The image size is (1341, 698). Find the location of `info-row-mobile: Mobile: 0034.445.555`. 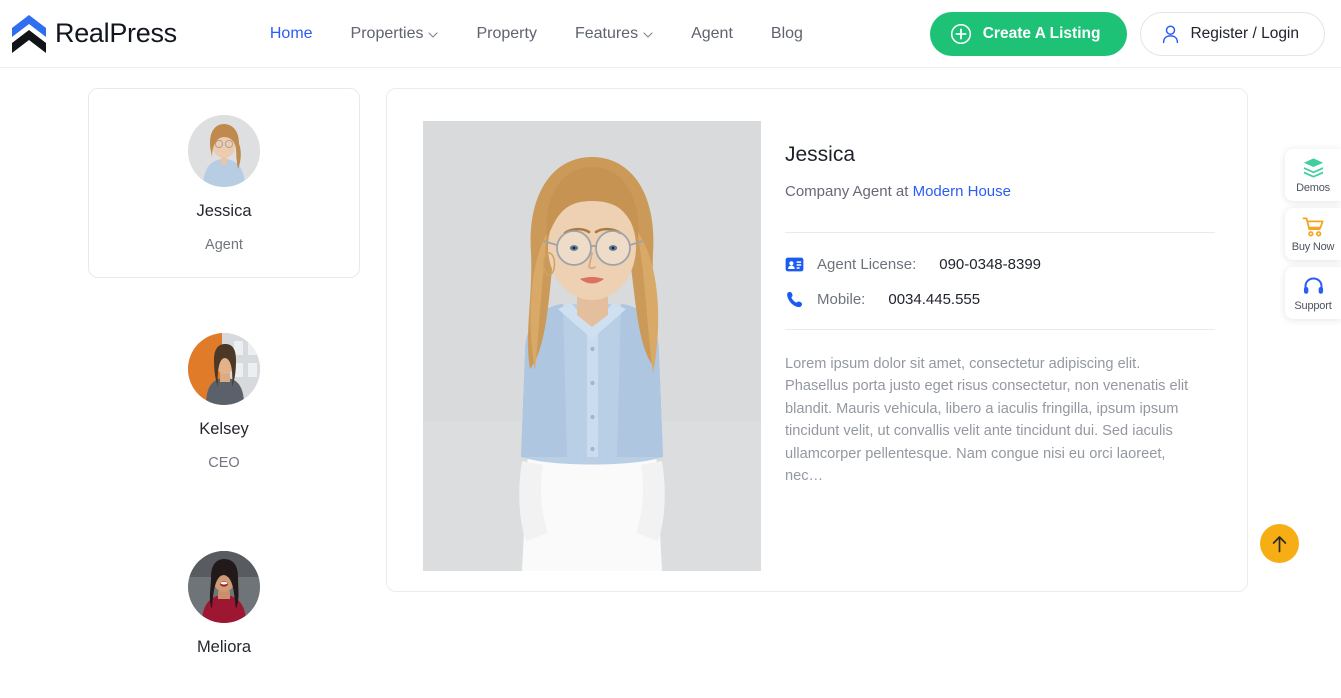

info-row-mobile: Mobile: 0034.445.555 is located at coordinates (1000, 299).